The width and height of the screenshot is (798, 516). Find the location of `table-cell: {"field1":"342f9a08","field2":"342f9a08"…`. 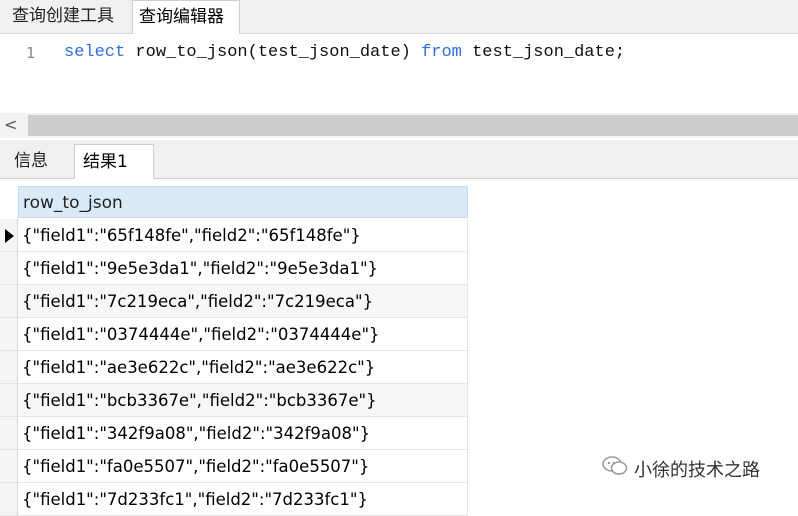

table-cell: {"field1":"342f9a08","field2":"342f9a08"… is located at coordinates (243, 433).